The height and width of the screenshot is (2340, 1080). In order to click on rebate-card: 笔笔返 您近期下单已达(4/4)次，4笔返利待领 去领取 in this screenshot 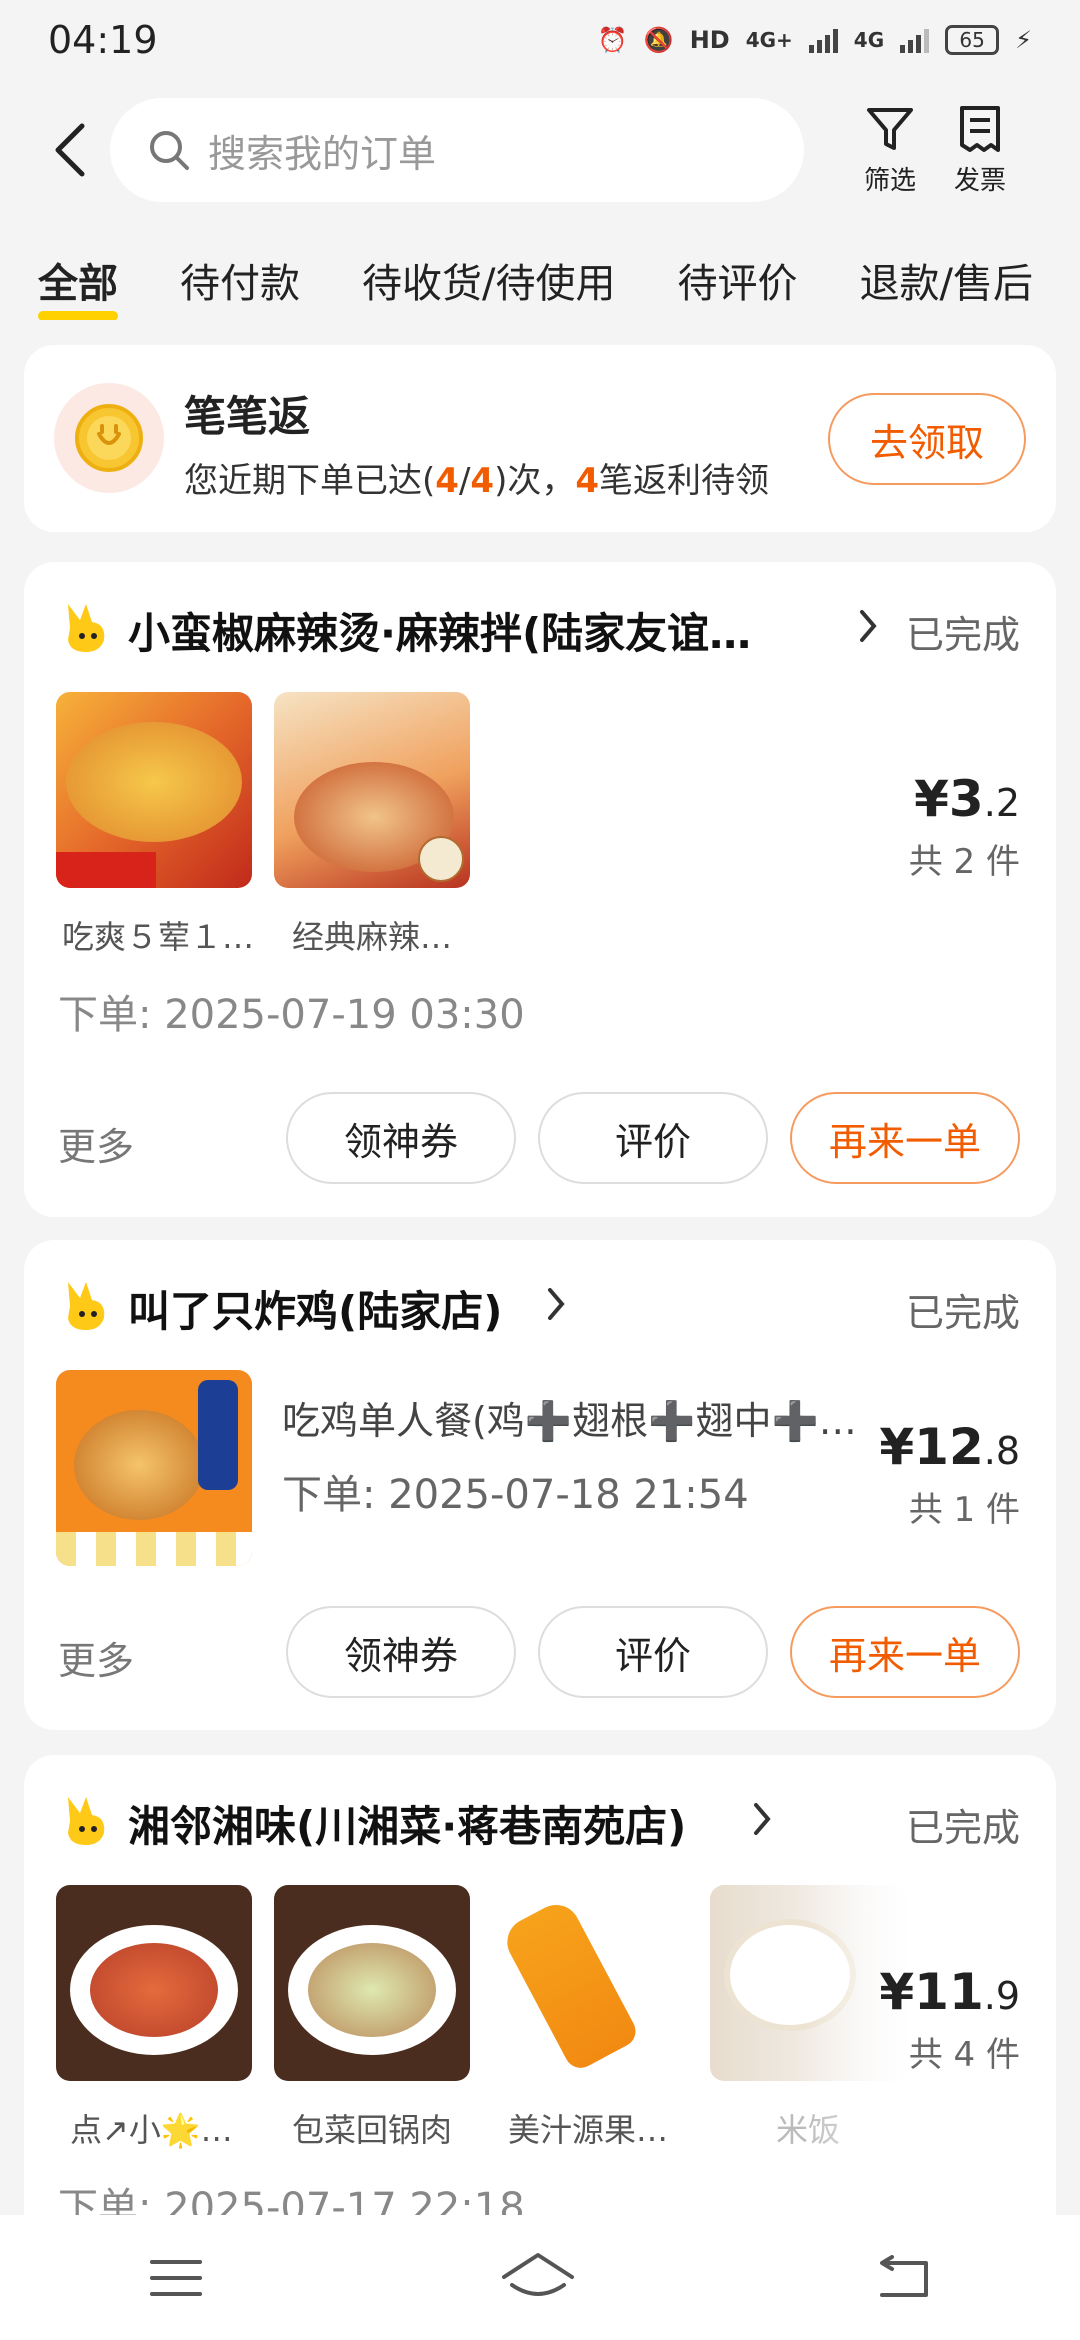, I will do `click(540, 438)`.